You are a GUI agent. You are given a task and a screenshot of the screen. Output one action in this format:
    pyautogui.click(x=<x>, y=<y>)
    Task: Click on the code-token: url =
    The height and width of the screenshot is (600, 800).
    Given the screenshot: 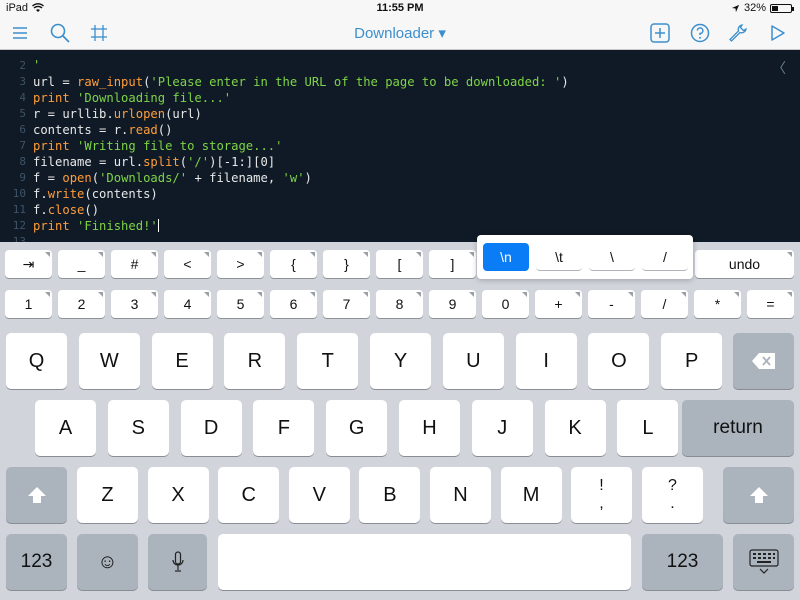 What is the action you would take?
    pyautogui.click(x=55, y=82)
    